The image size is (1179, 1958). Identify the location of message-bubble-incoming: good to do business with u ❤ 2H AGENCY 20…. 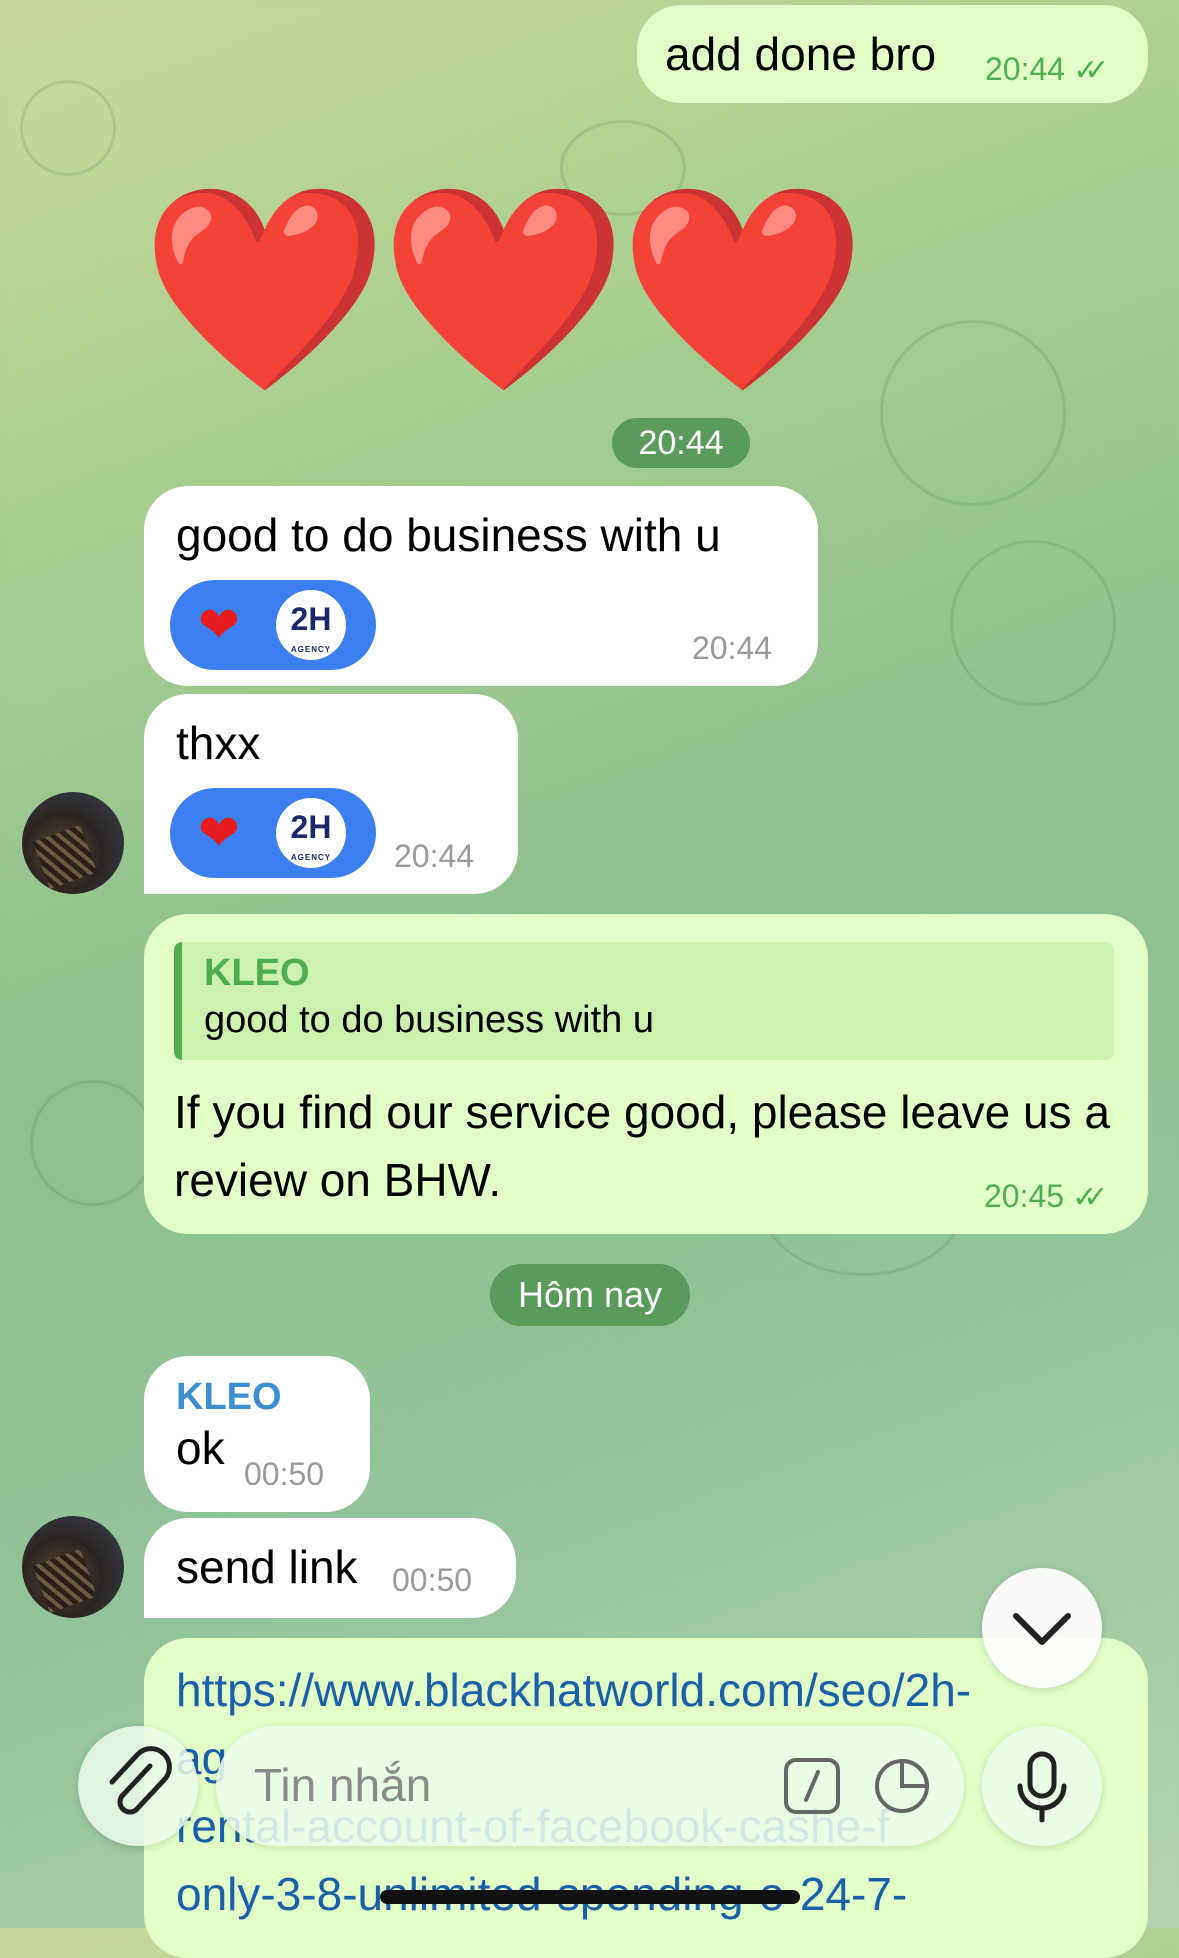
(481, 586).